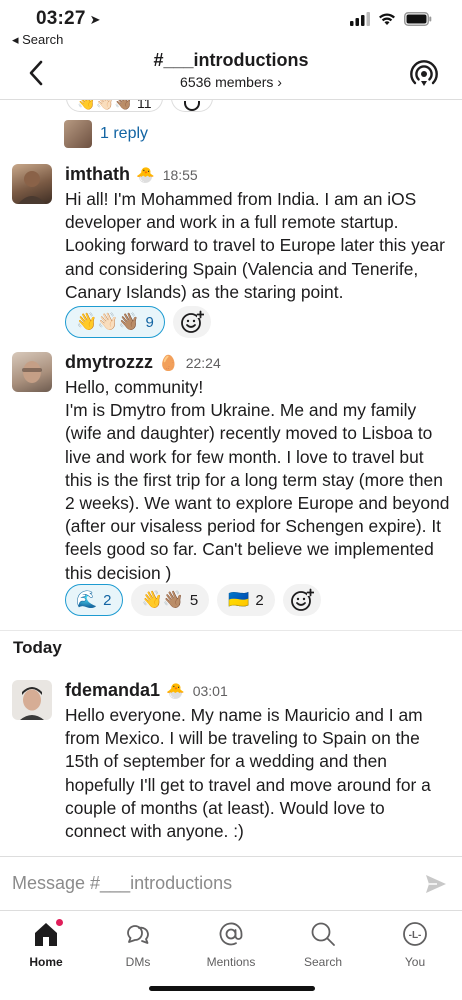 This screenshot has height=1000, width=462. What do you see at coordinates (231, 934) in the screenshot?
I see `mentions-icon` at bounding box center [231, 934].